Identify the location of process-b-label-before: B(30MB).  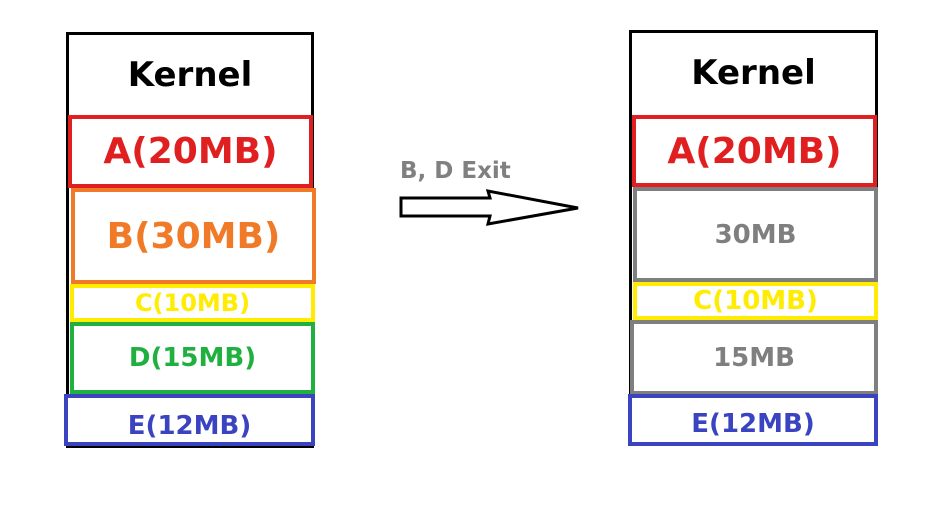
(193, 236).